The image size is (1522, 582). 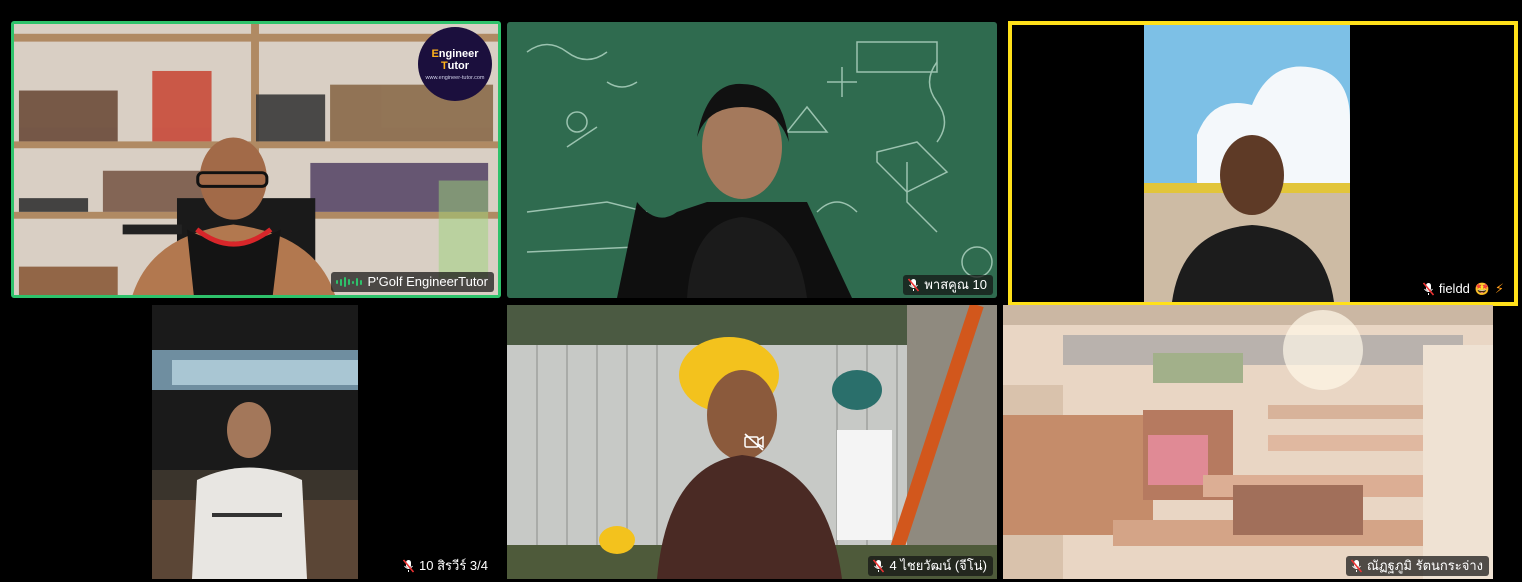 I want to click on lightning-icon: ⚡, so click(x=1499, y=288).